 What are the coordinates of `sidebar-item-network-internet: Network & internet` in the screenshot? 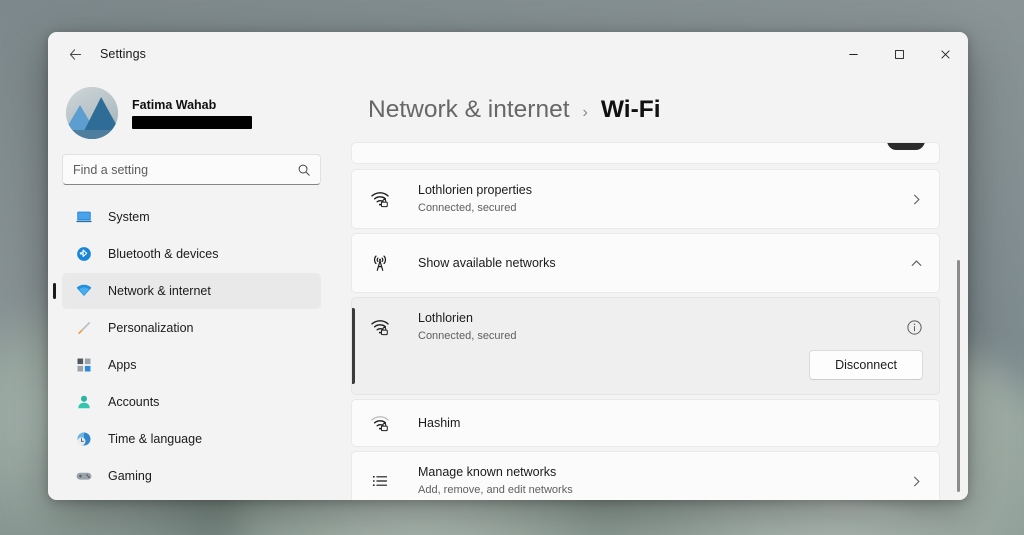 It's located at (191, 291).